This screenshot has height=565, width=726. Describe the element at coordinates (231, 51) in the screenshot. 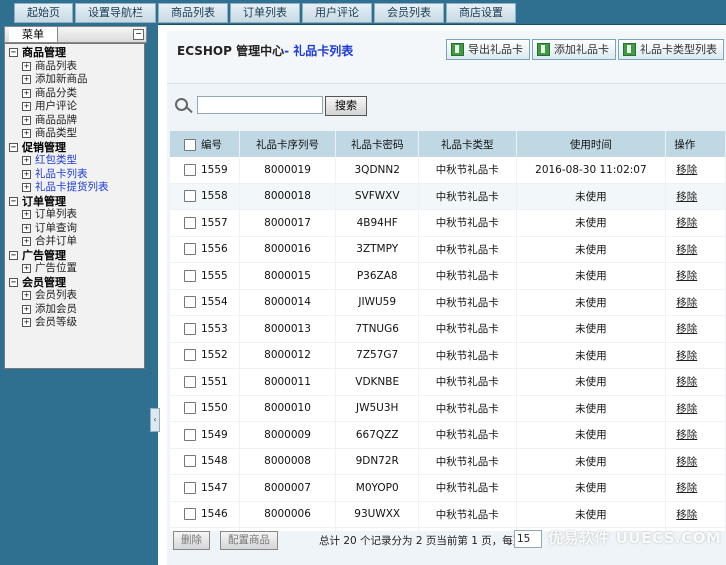

I see `app-title: ECSHOP 管理中心` at that location.